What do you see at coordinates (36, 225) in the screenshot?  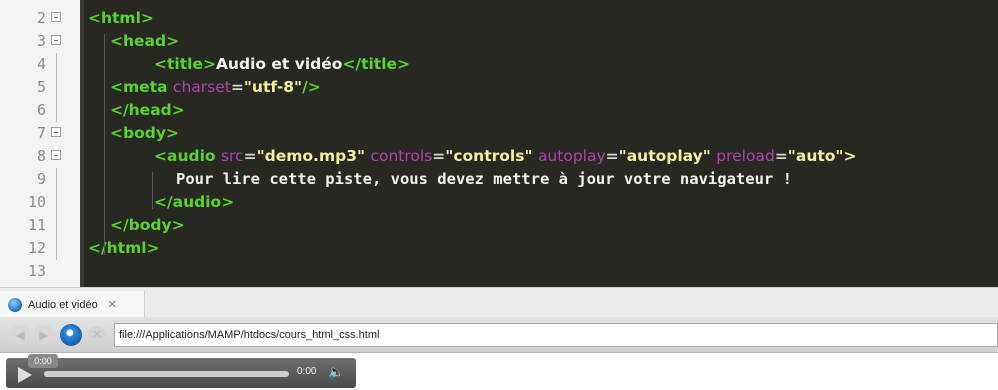 I see `line-number: 11` at bounding box center [36, 225].